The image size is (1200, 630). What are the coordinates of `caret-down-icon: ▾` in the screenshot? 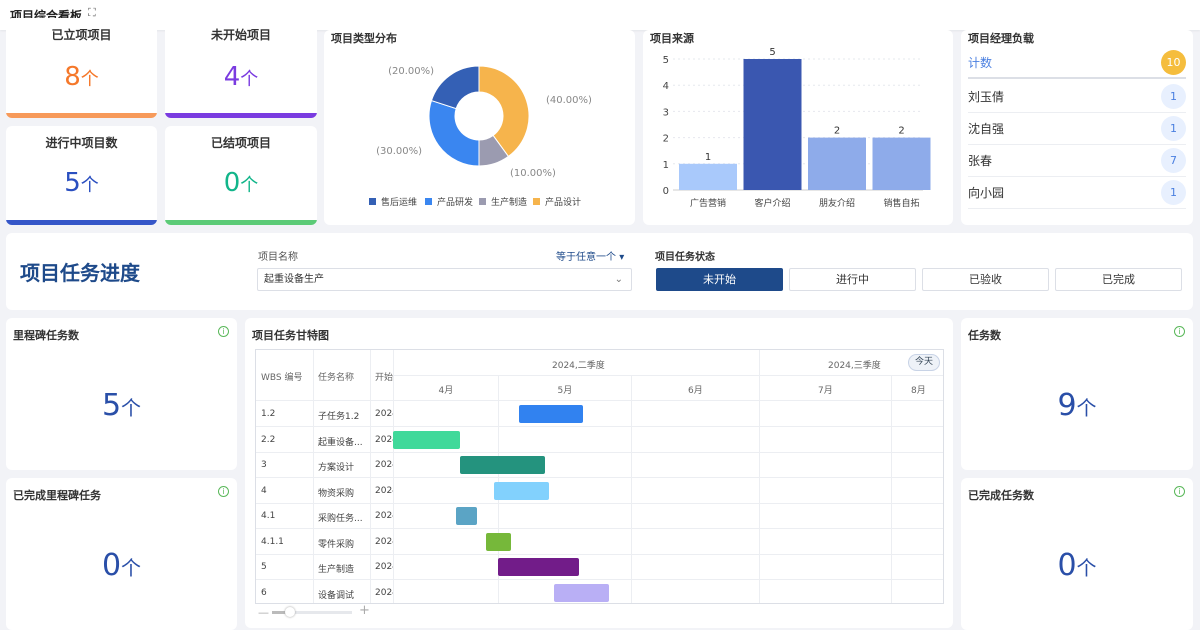 It's located at (622, 257).